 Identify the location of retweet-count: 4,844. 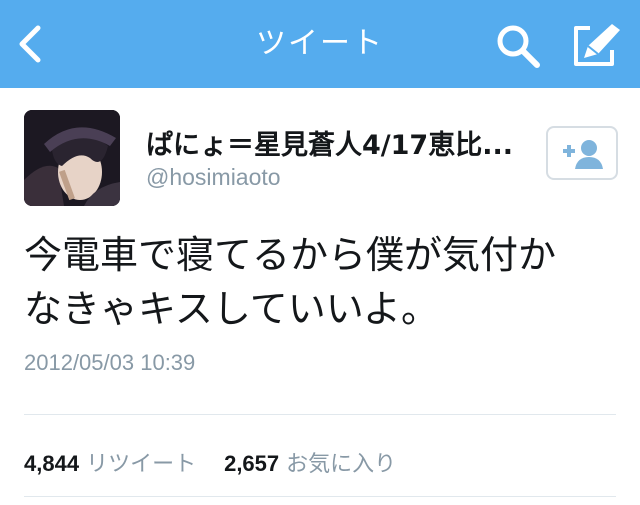
(51, 463).